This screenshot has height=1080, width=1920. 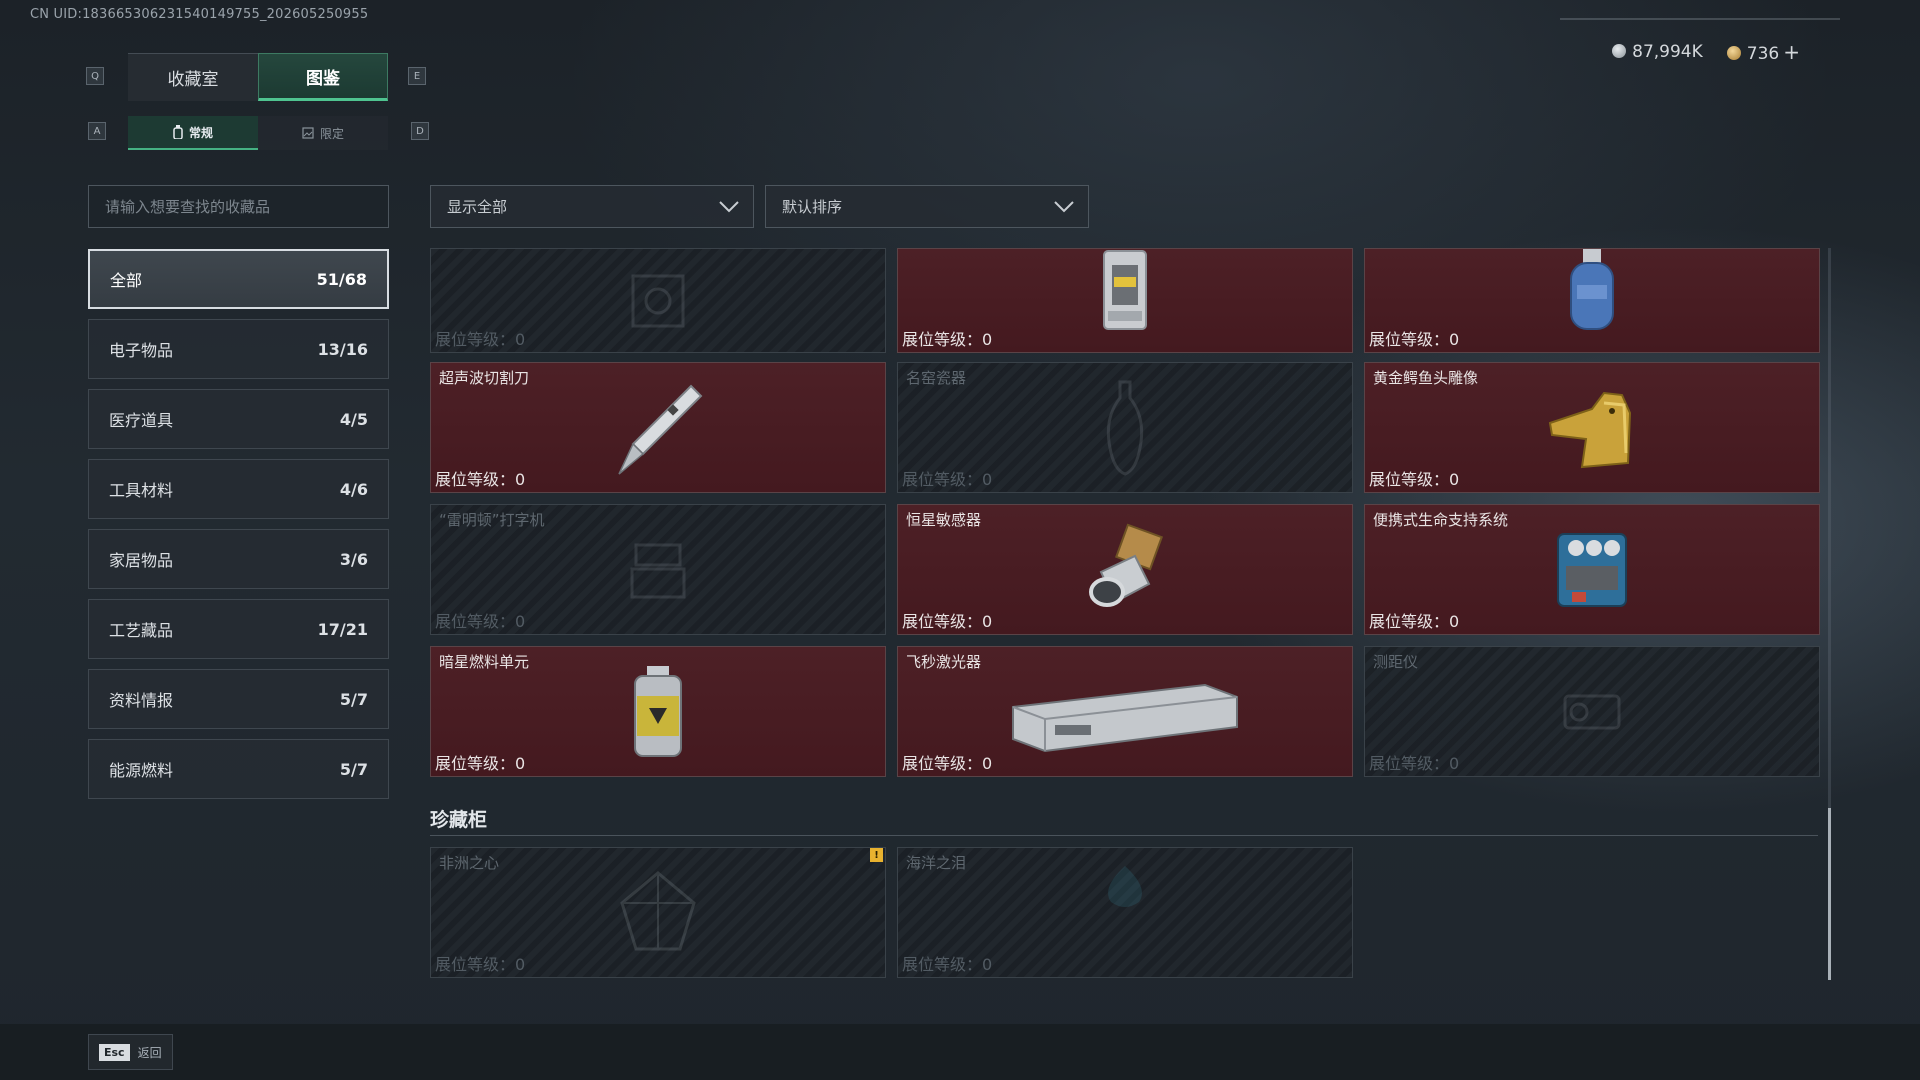 I want to click on category-count: 17/21, so click(x=342, y=629).